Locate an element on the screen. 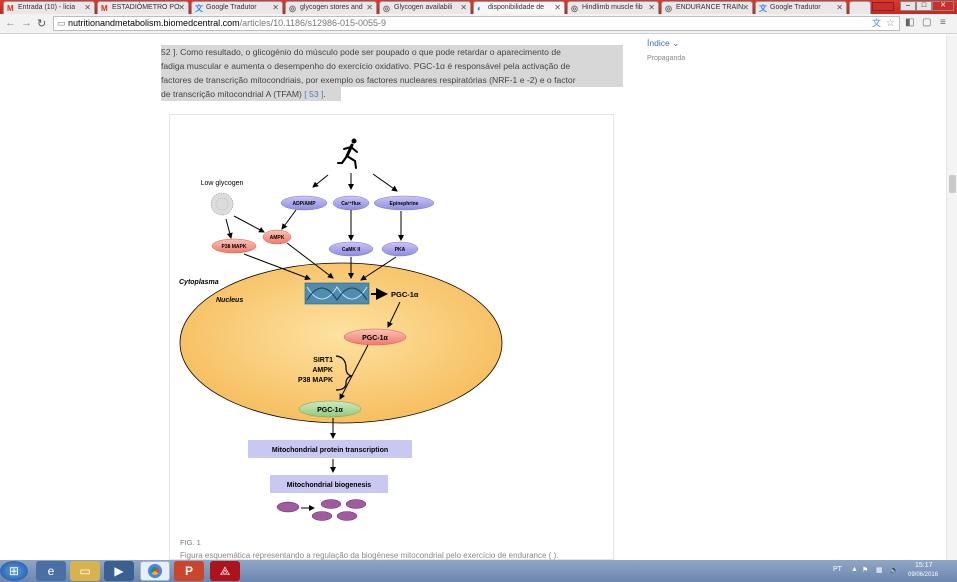 The width and height of the screenshot is (957, 582). tab-google-tradutor: 文 Google Tradutor ✕ is located at coordinates (237, 7).